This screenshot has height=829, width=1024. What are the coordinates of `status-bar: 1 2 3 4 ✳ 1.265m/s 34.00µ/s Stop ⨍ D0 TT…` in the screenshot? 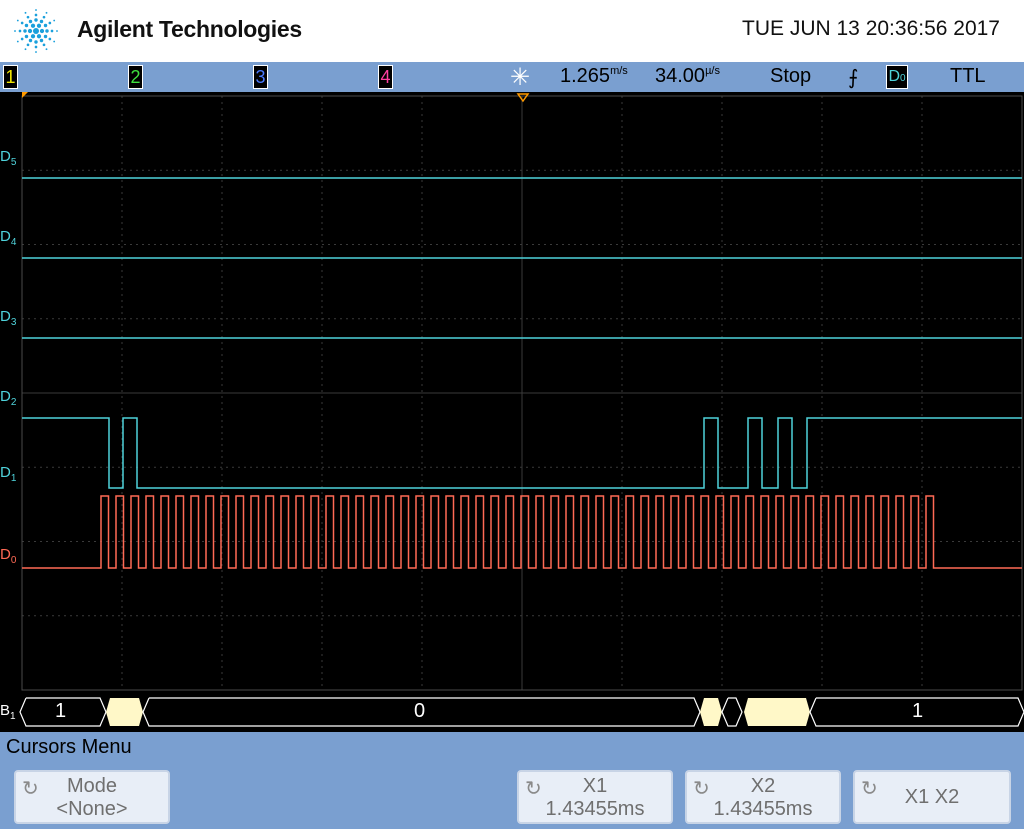 It's located at (512, 77).